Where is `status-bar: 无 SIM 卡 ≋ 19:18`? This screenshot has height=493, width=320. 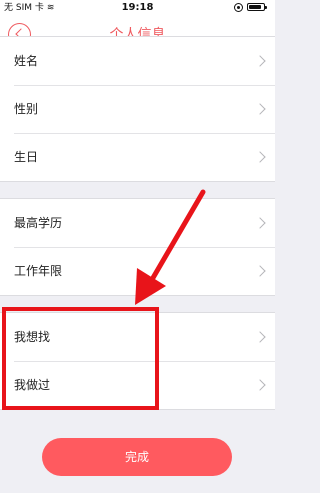
status-bar: 无 SIM 卡 ≋ 19:18 is located at coordinates (137, 8).